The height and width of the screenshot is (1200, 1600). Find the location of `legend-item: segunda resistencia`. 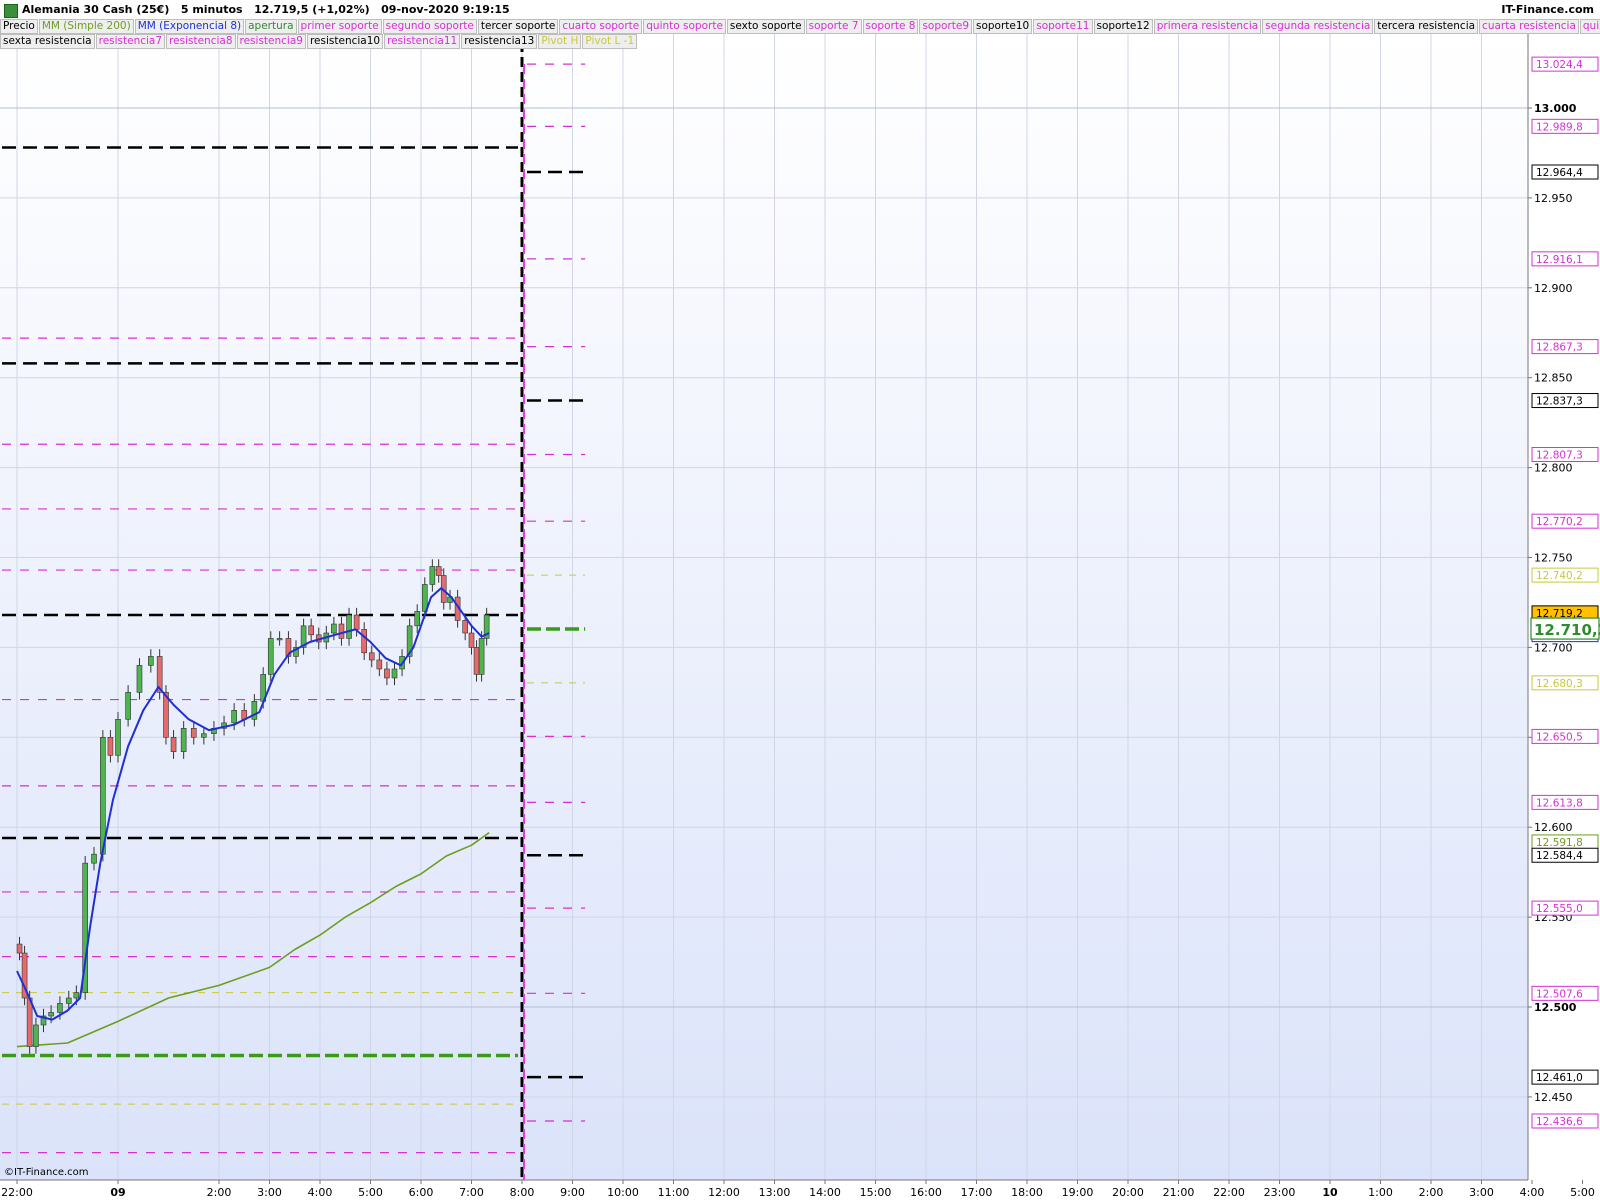

legend-item: segunda resistencia is located at coordinates (1318, 26).